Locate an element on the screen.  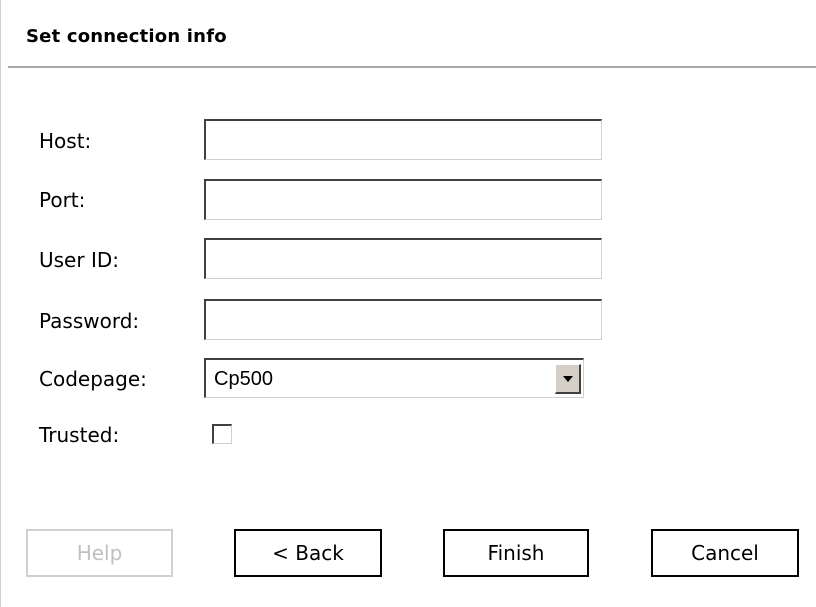
trusted-checkbox is located at coordinates (222, 434).